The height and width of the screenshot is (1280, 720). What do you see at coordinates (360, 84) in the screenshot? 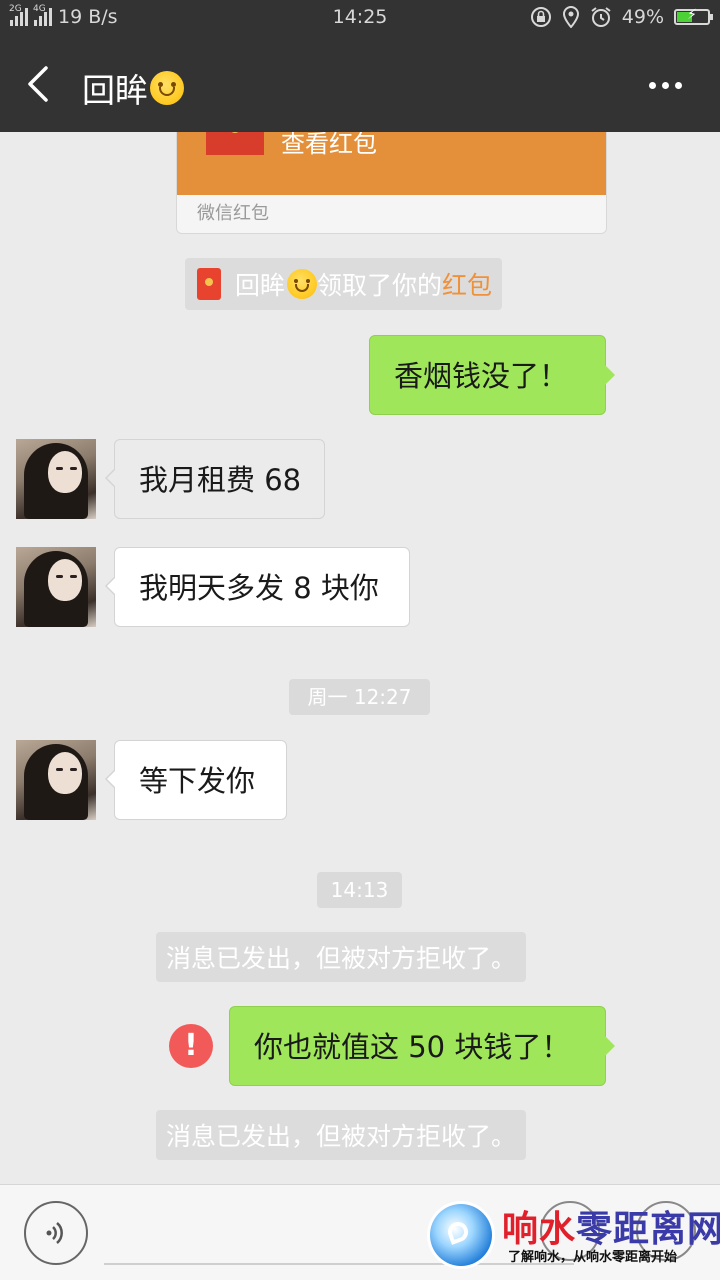
I see `chat-header: 回眸` at bounding box center [360, 84].